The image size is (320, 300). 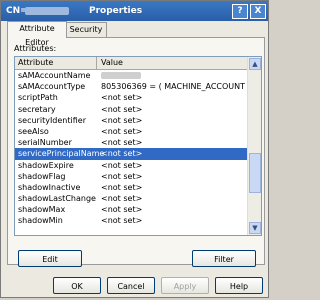 What do you see at coordinates (77, 285) in the screenshot?
I see `ok-button: OK` at bounding box center [77, 285].